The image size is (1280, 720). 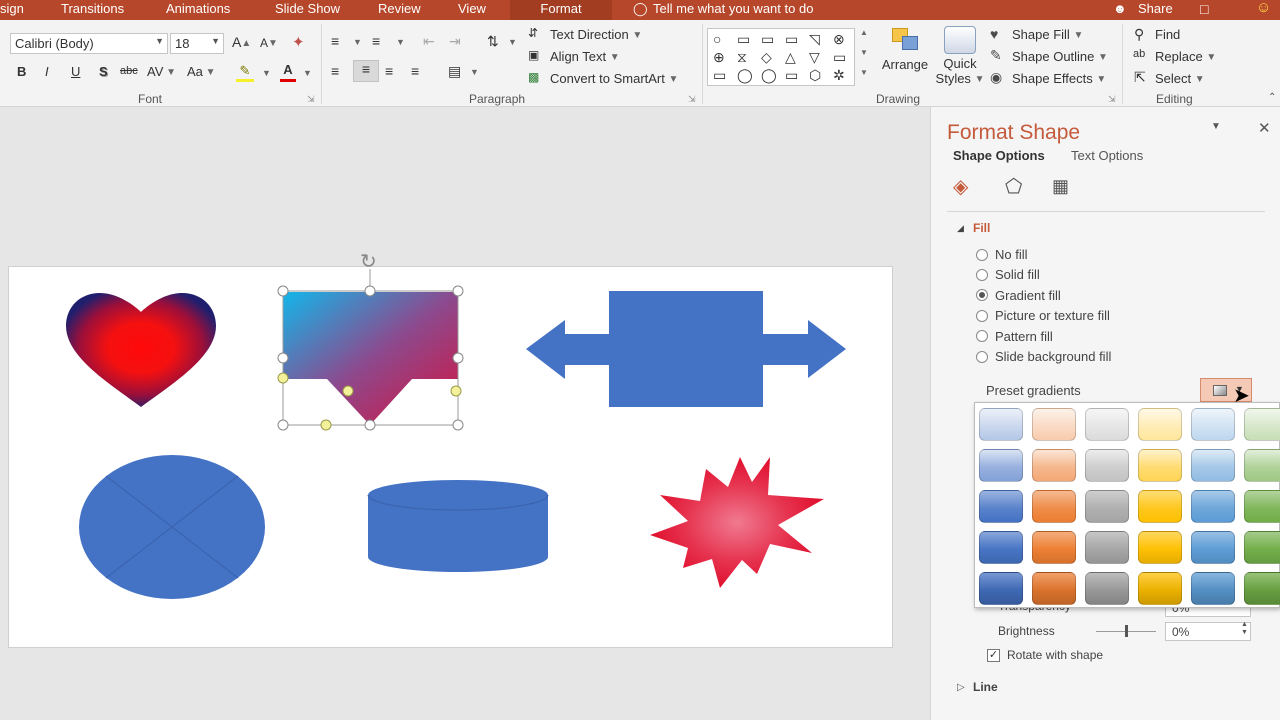 I want to click on tab-animations: Animations, so click(x=198, y=8).